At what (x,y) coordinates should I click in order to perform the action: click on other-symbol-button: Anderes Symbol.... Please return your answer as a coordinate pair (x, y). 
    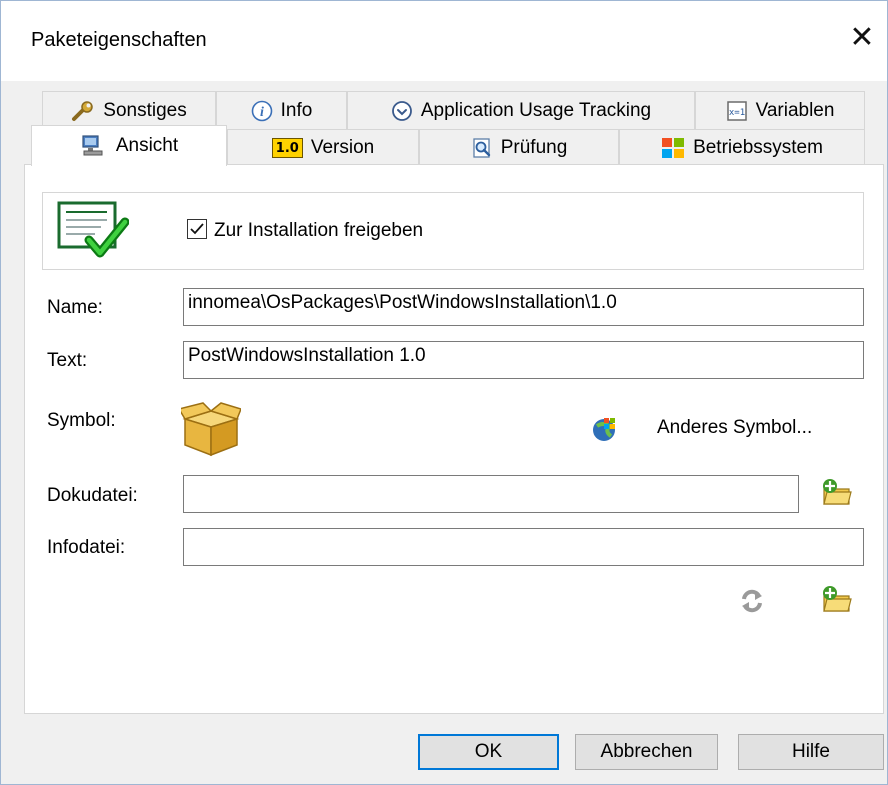
    Looking at the image, I should click on (734, 428).